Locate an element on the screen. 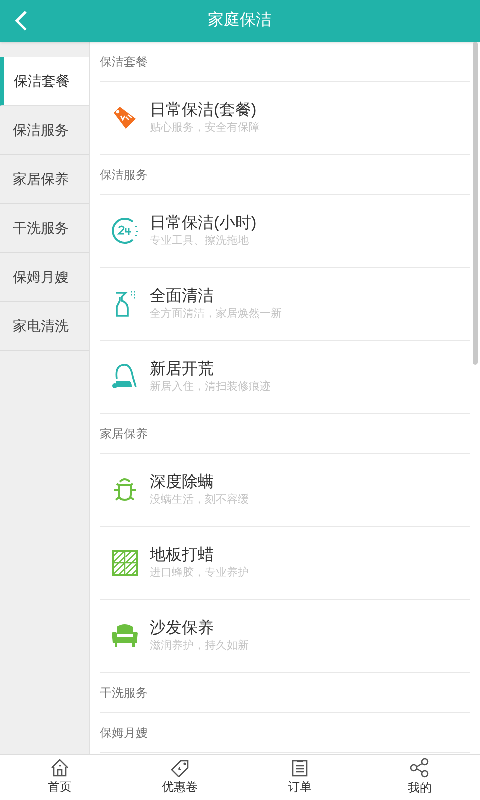 The height and width of the screenshot is (800, 480). service-item: 新居开荒 新居入住，清扫装修痕迹 is located at coordinates (285, 377).